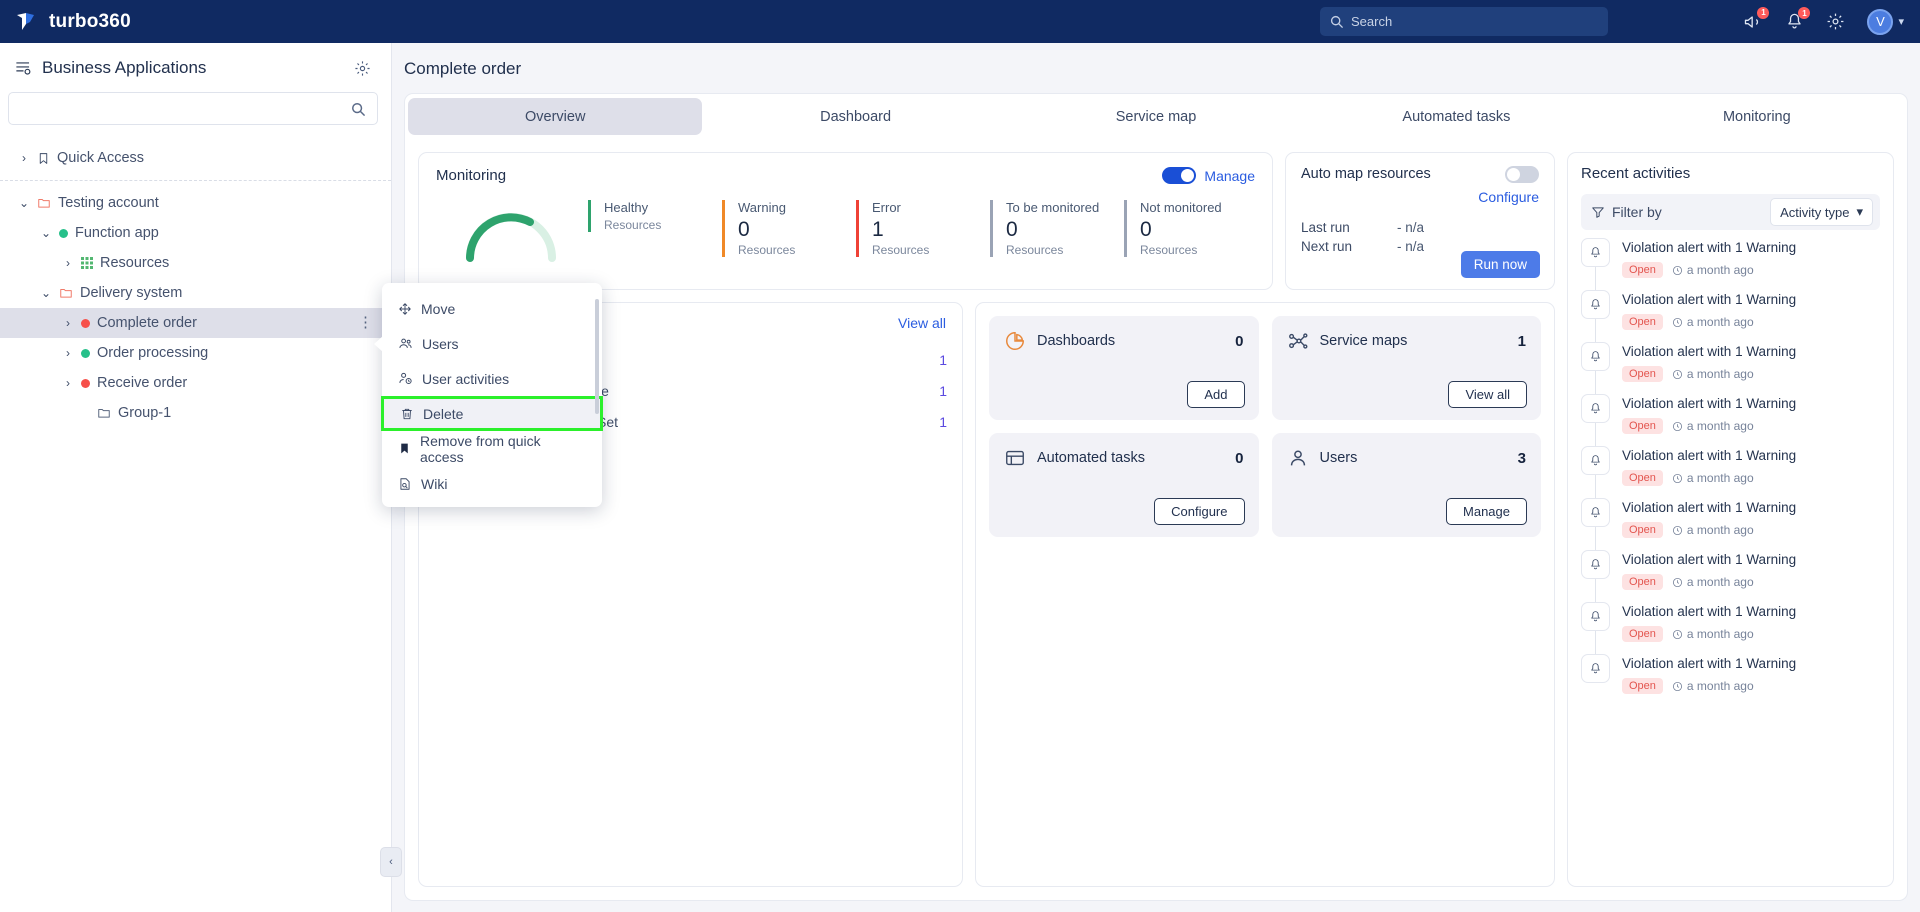 Image resolution: width=1920 pixels, height=912 pixels. I want to click on auto-map-configure-link: Configure, so click(1508, 197).